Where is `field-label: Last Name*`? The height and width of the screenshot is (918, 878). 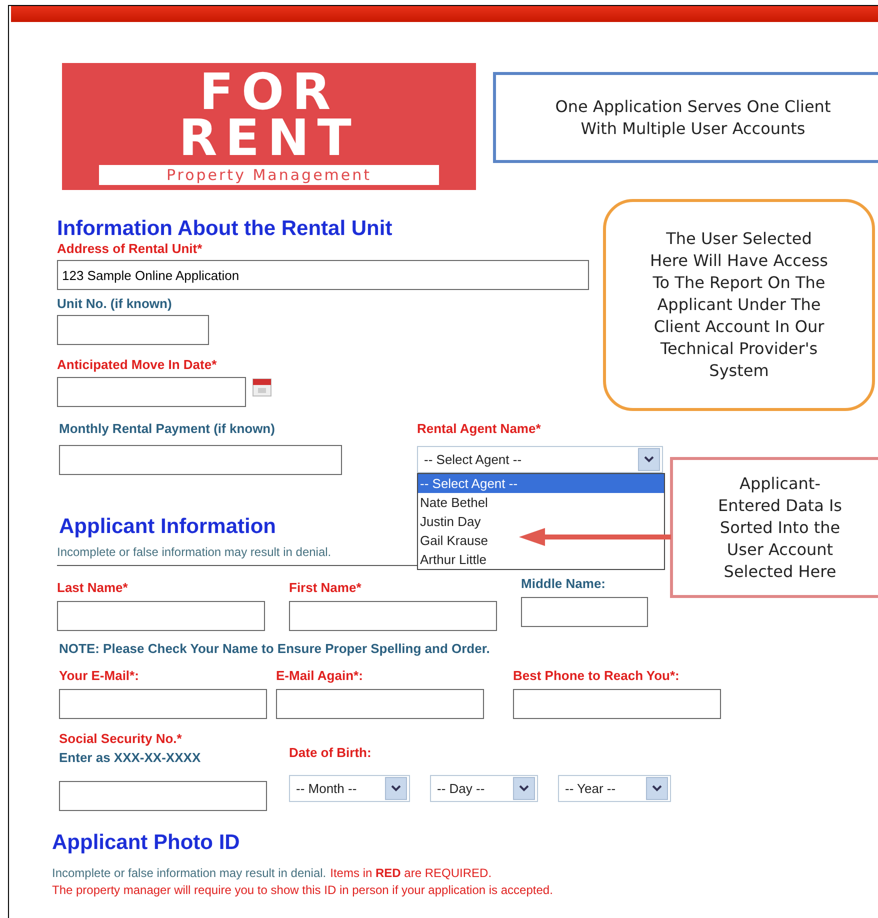
field-label: Last Name* is located at coordinates (92, 587).